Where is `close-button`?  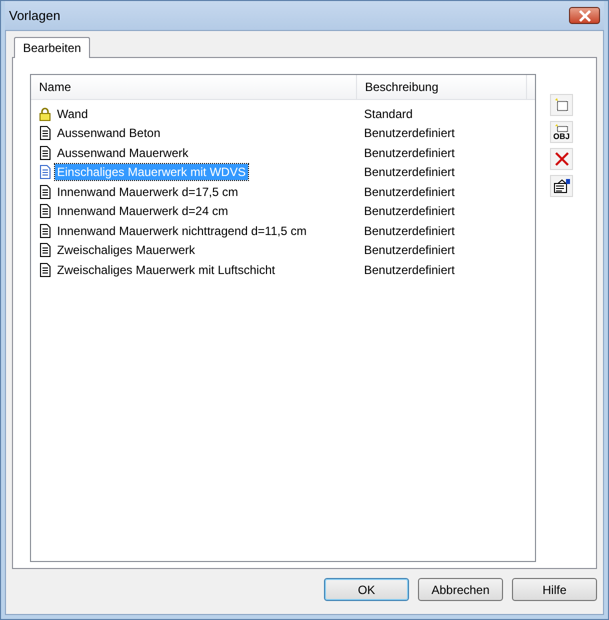
close-button is located at coordinates (584, 15).